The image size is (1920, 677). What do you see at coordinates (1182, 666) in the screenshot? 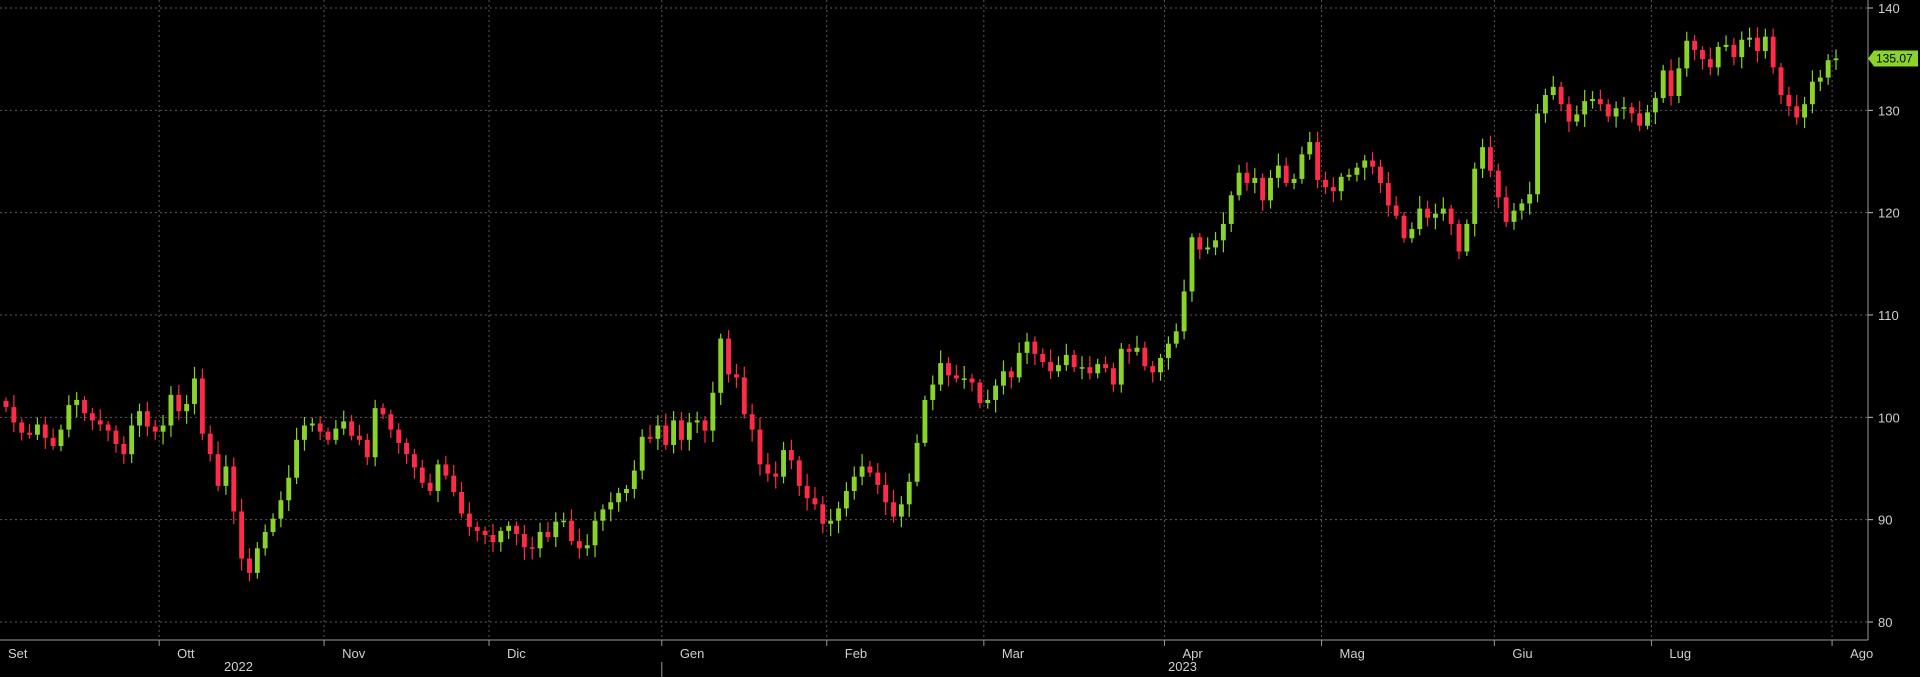
I see `x-year-label: 2023` at bounding box center [1182, 666].